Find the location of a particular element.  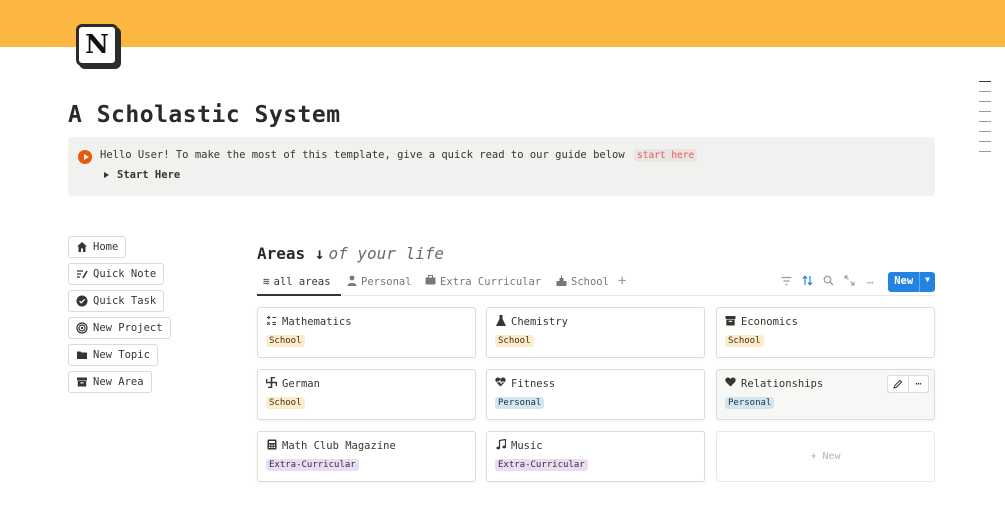

area-card-mathematics: Mathematics School is located at coordinates (366, 332).